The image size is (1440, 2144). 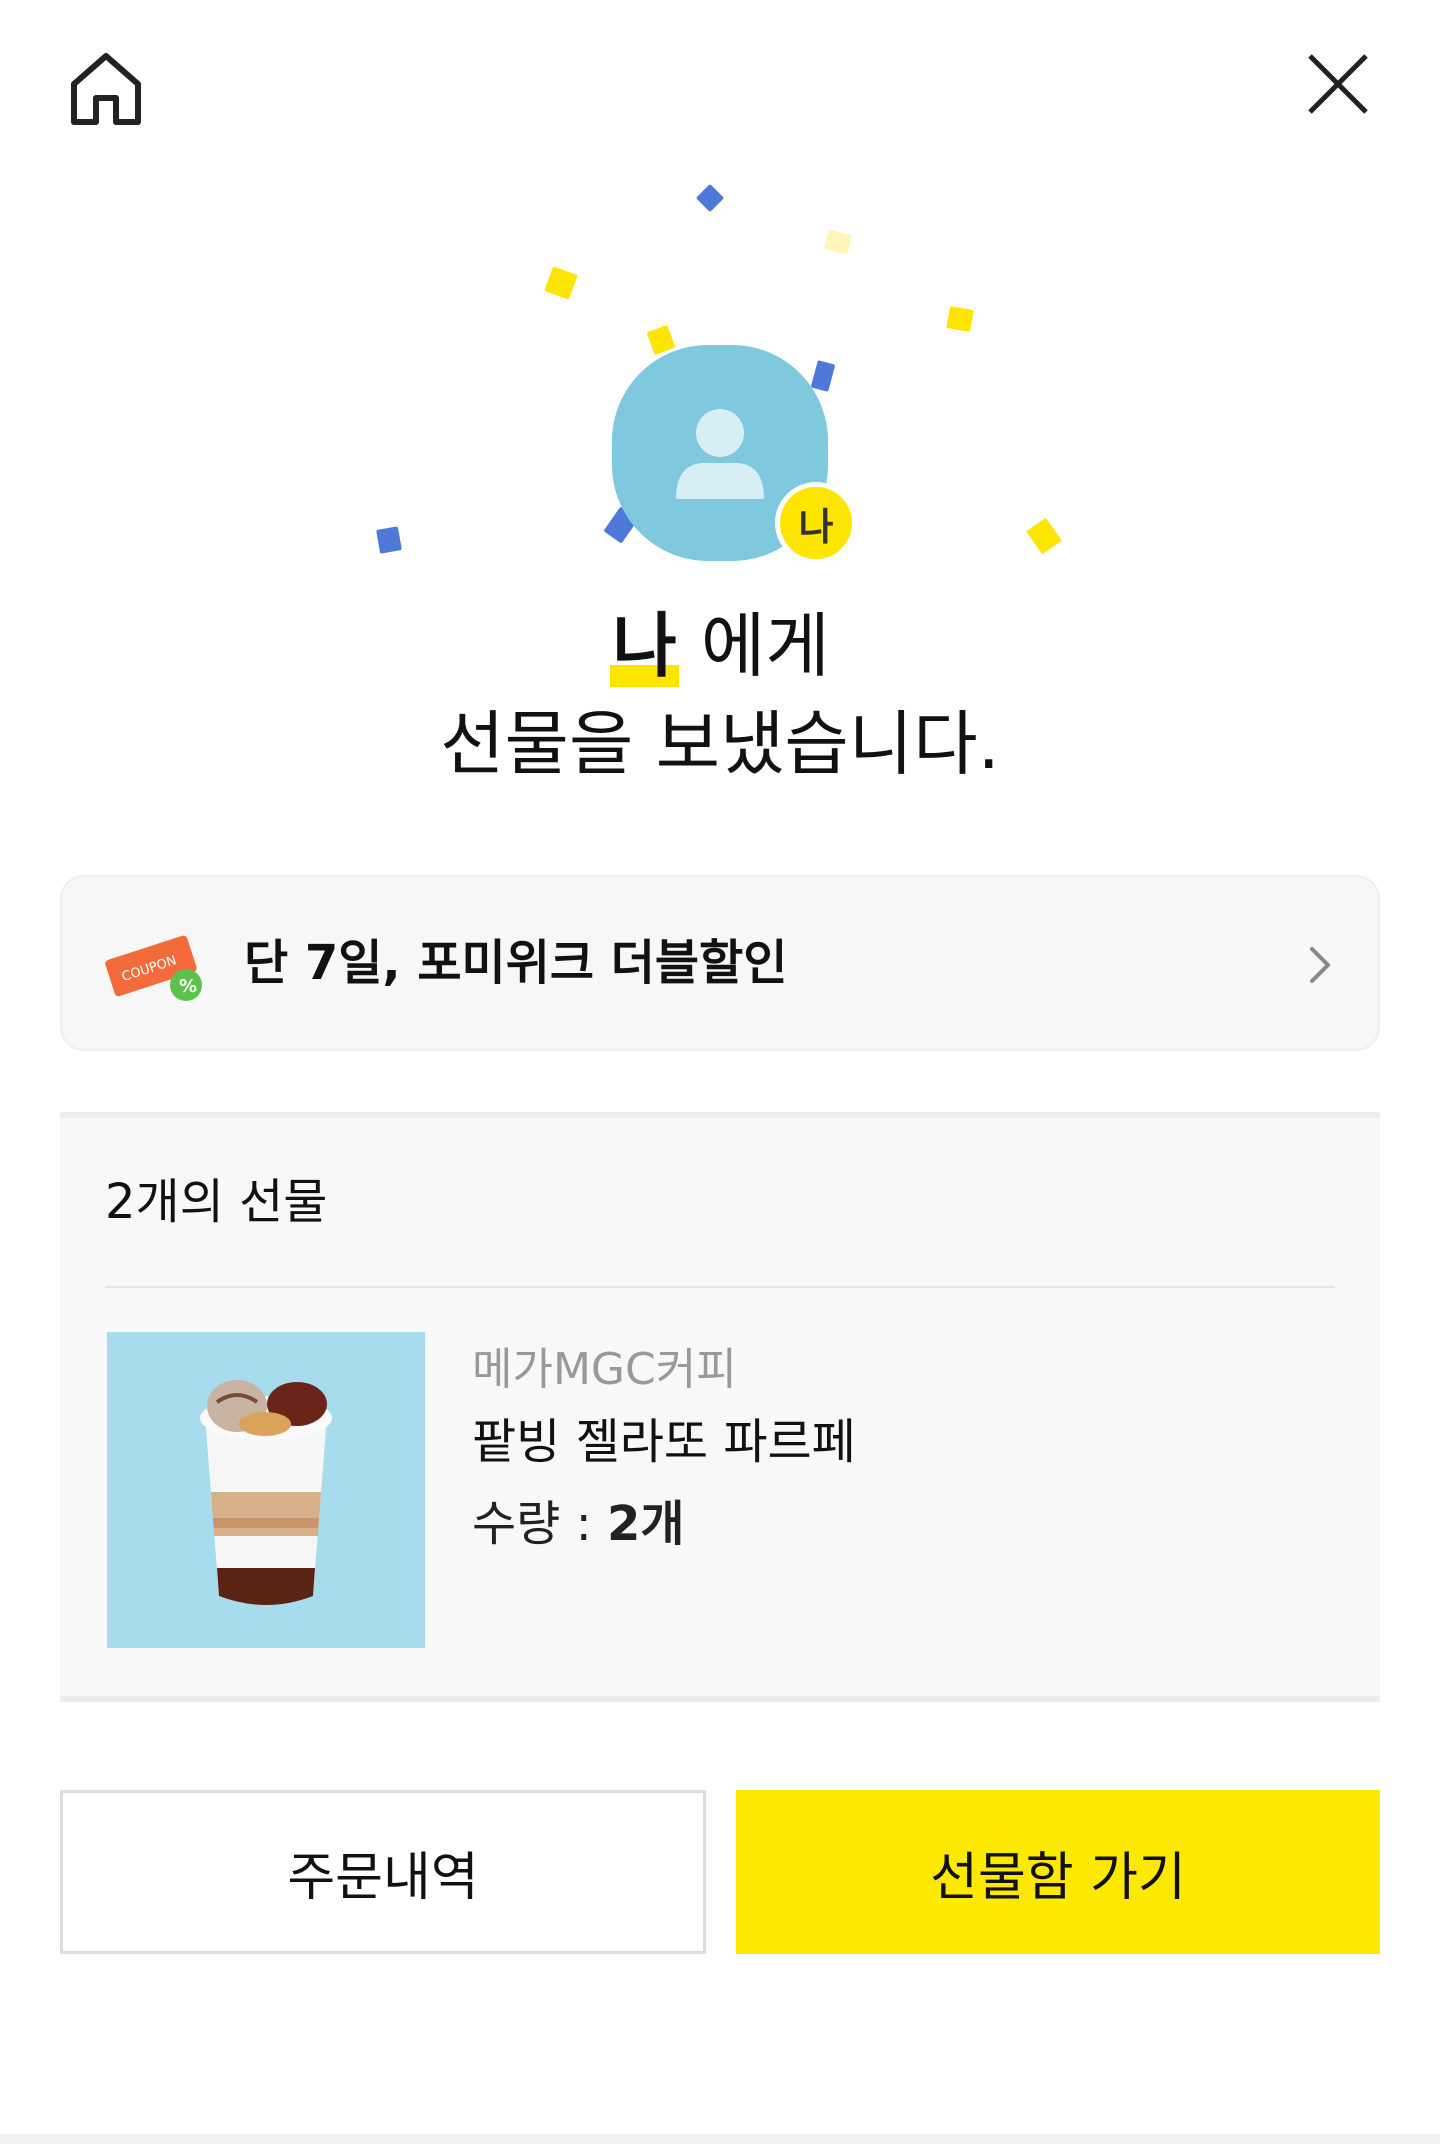 What do you see at coordinates (383, 1872) in the screenshot?
I see `order-history-button: 주문내역` at bounding box center [383, 1872].